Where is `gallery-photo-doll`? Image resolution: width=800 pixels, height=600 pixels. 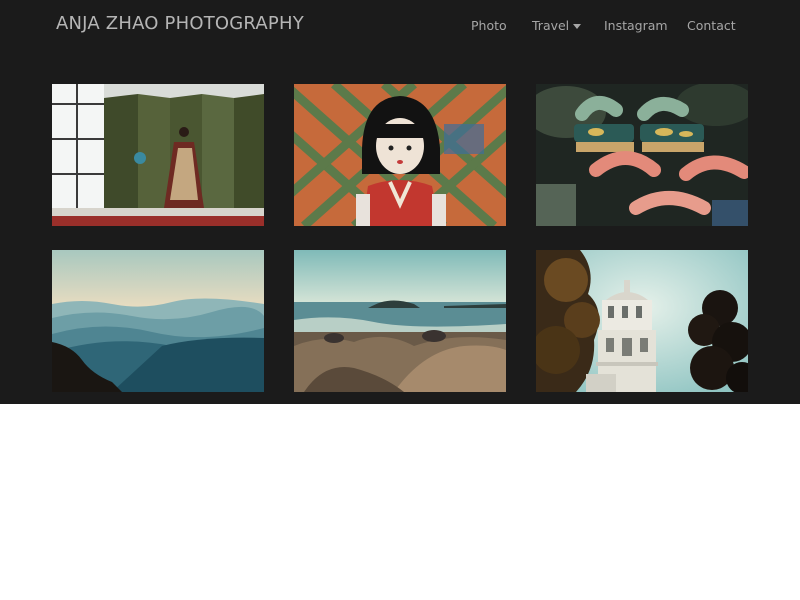
gallery-photo-doll is located at coordinates (400, 155).